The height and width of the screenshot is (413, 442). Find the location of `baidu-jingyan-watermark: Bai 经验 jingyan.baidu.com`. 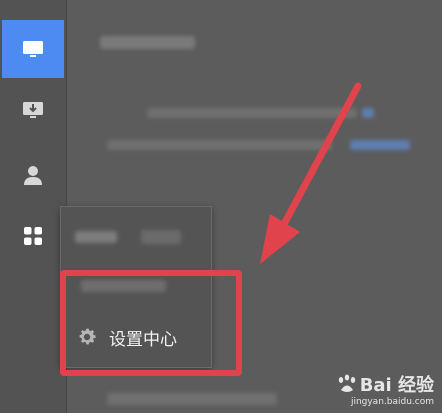

baidu-jingyan-watermark: Bai 经验 jingyan.baidu.com is located at coordinates (385, 389).